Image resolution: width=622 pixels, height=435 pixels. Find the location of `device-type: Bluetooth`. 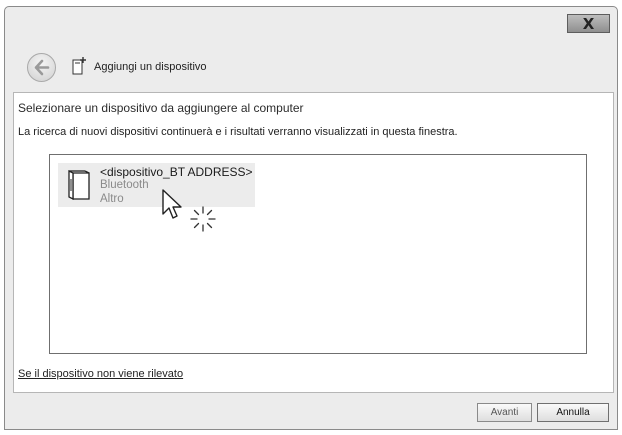

device-type: Bluetooth is located at coordinates (124, 185).